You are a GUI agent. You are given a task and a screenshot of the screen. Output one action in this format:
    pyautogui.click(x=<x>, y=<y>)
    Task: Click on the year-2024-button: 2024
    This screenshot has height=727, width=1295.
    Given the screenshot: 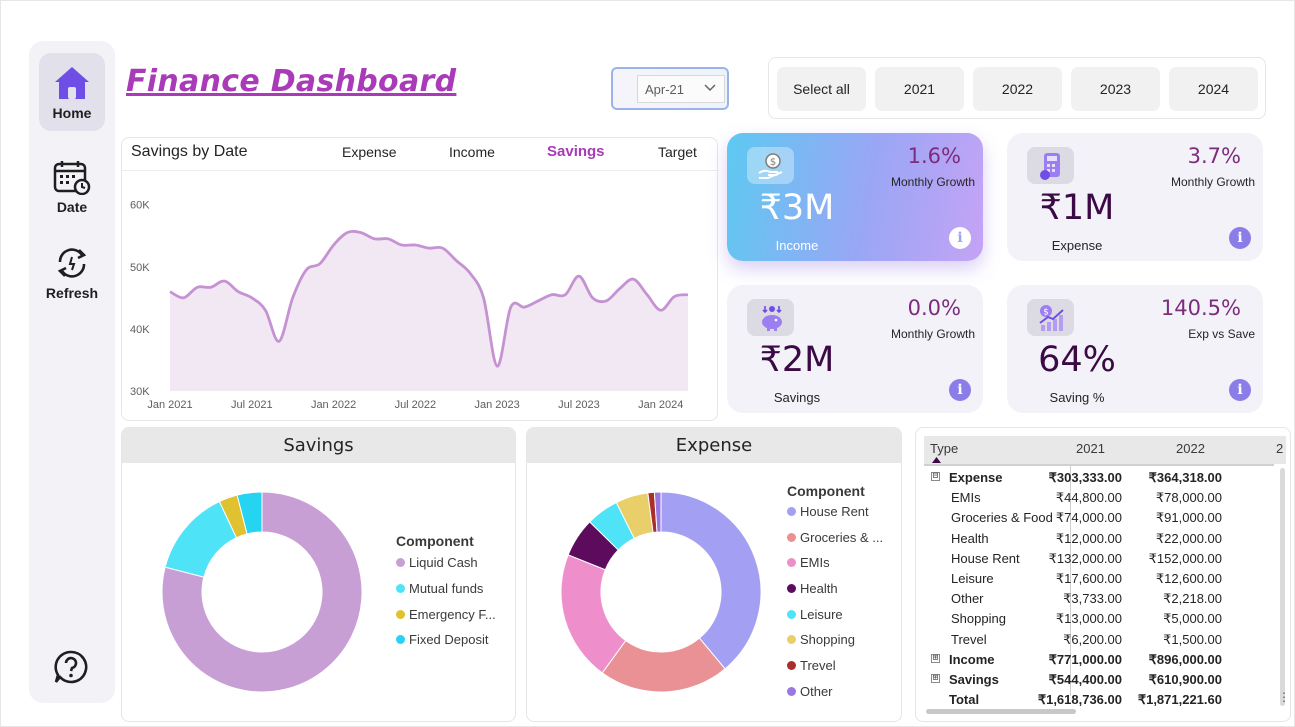 What is the action you would take?
    pyautogui.click(x=1213, y=89)
    